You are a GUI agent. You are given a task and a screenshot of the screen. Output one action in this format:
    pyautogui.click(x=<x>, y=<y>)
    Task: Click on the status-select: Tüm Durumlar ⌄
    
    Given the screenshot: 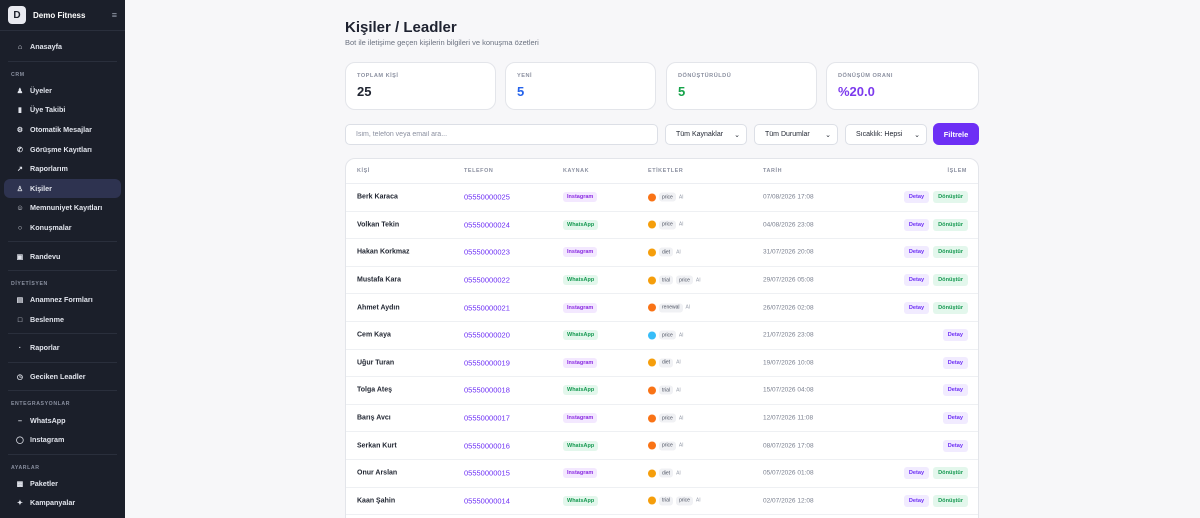 What is the action you would take?
    pyautogui.click(x=796, y=134)
    